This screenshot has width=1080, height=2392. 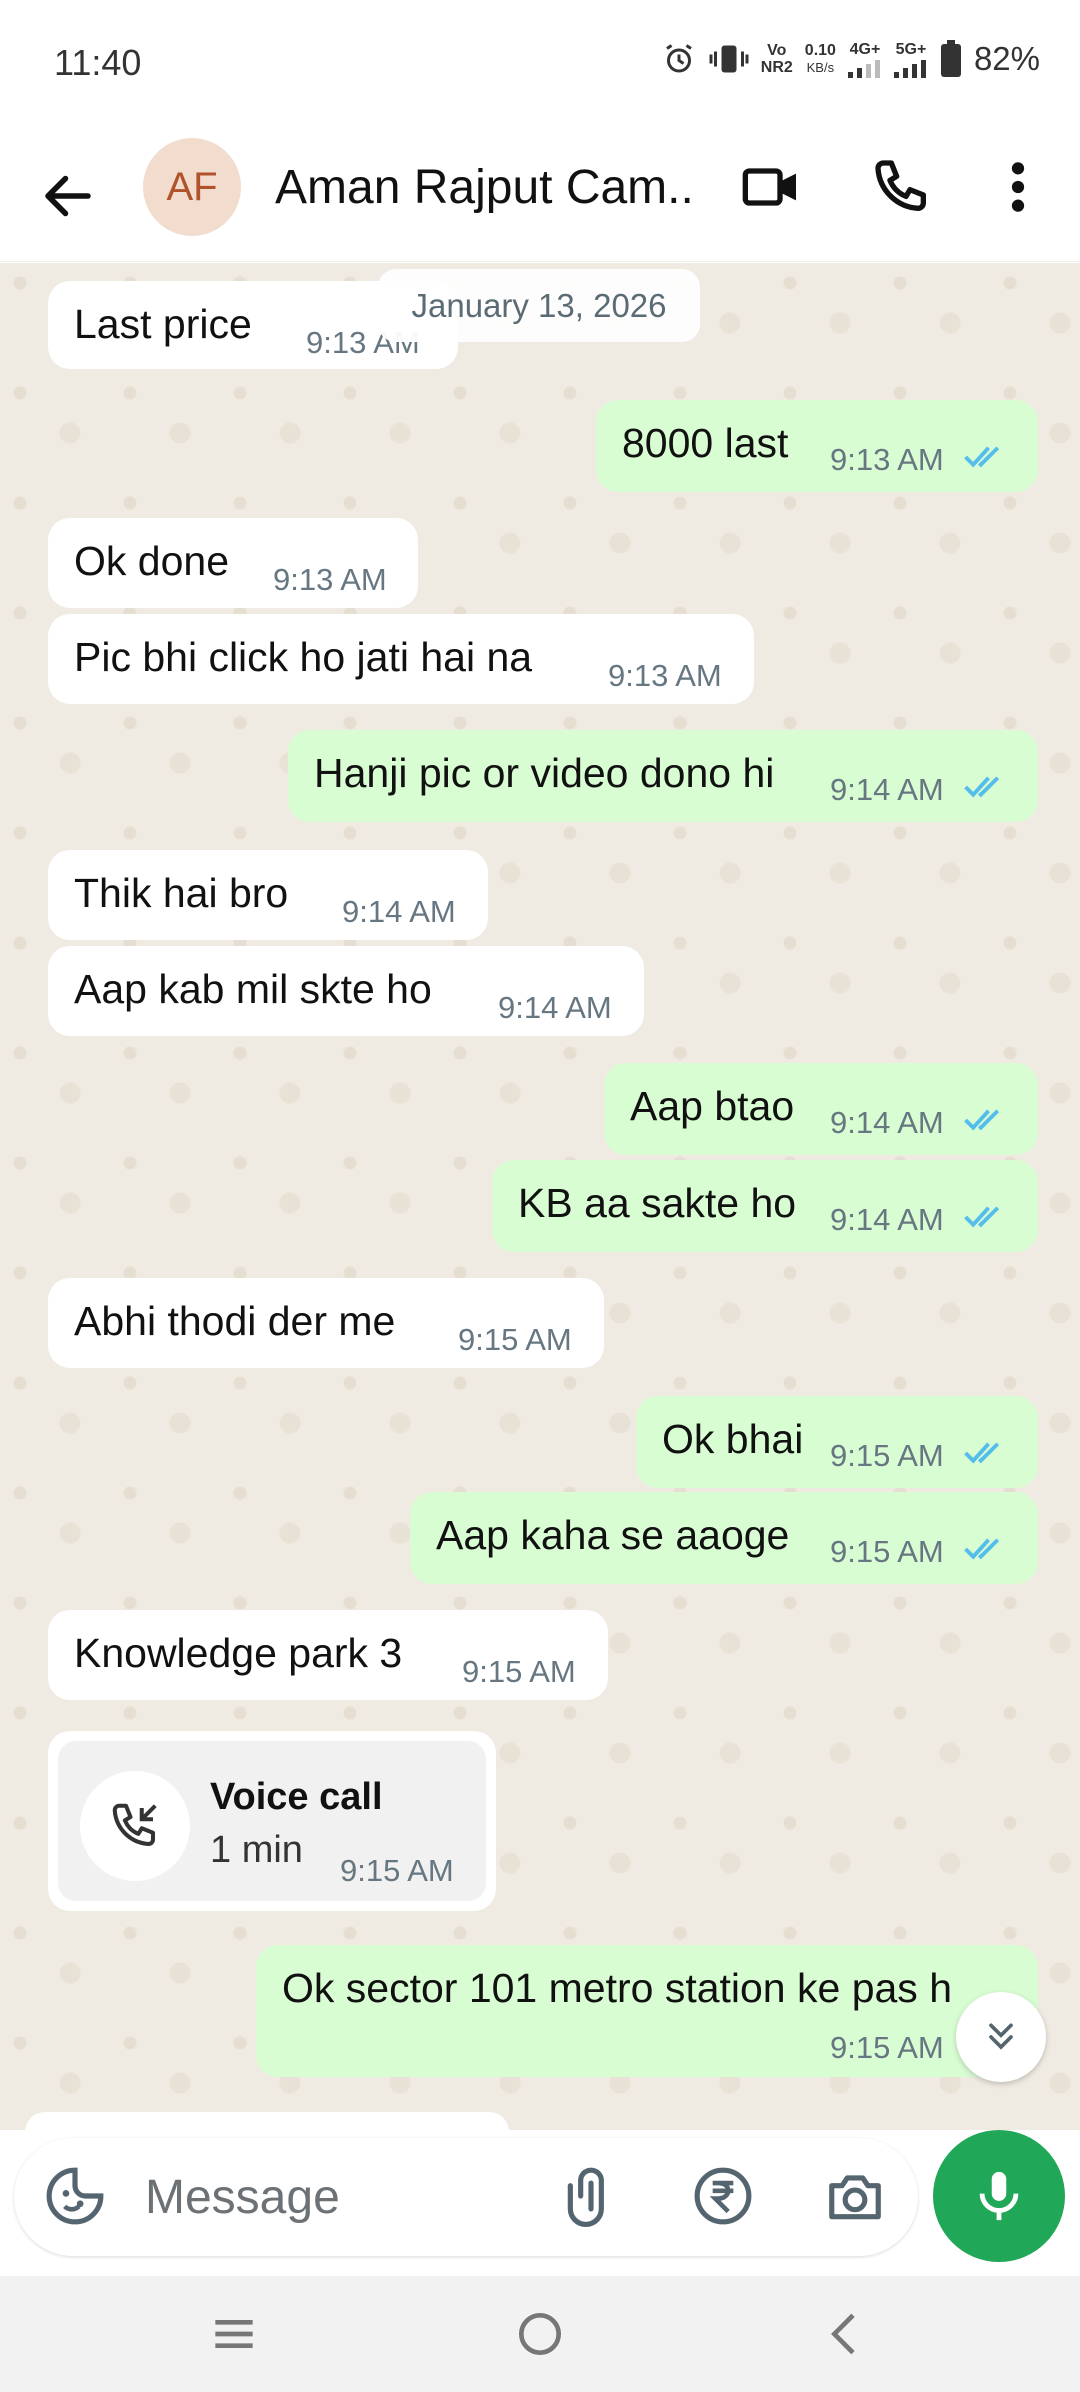 I want to click on system-nav-bar, so click(x=540, y=2334).